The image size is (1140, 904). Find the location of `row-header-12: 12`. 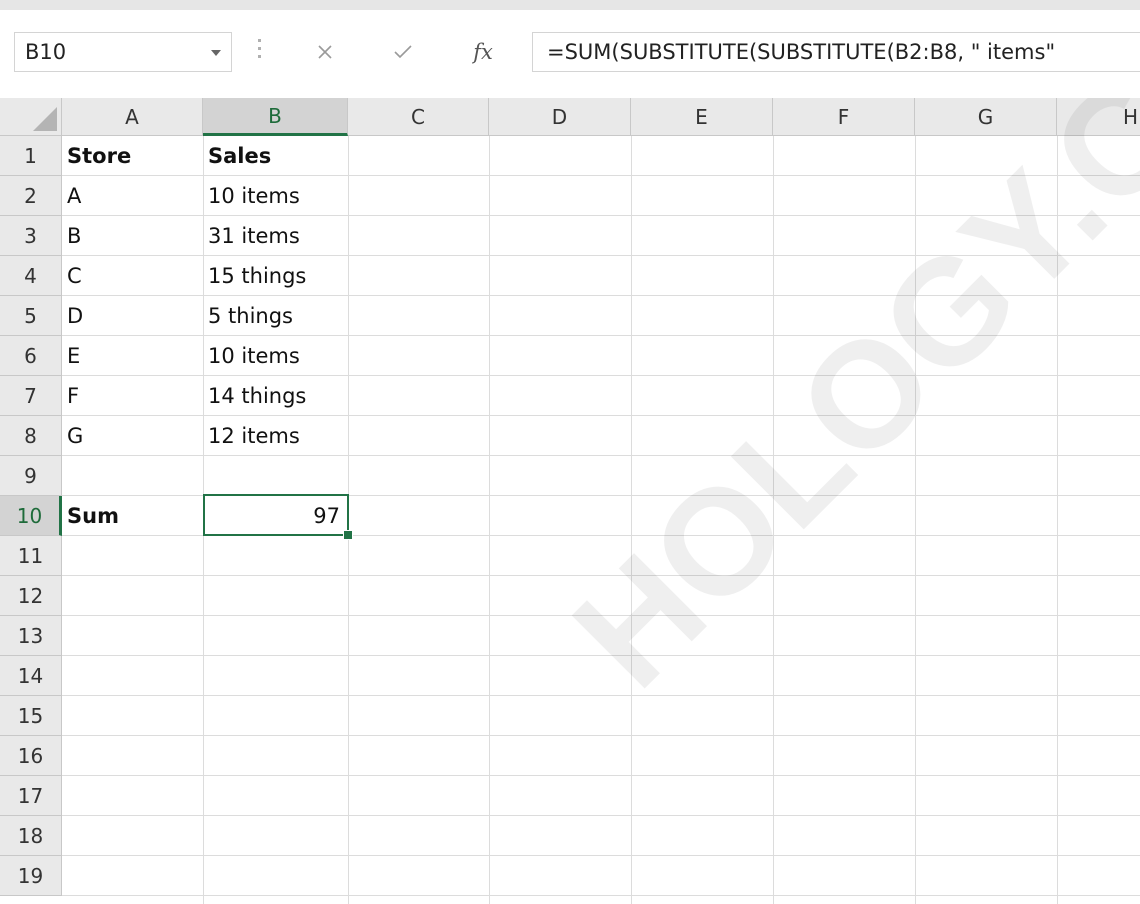

row-header-12: 12 is located at coordinates (31, 596).